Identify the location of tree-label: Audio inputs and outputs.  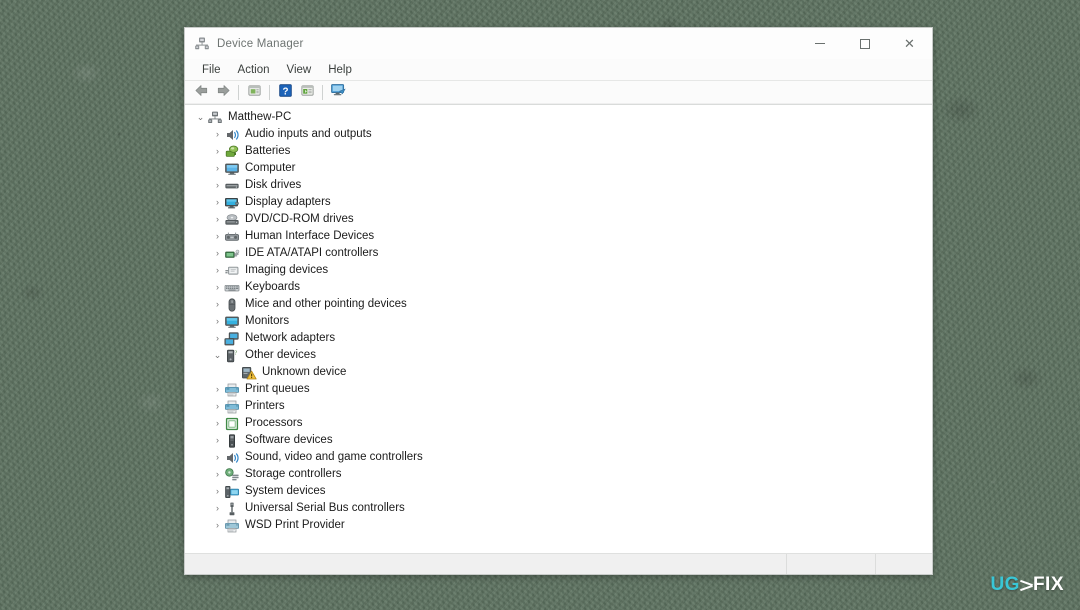
(308, 134).